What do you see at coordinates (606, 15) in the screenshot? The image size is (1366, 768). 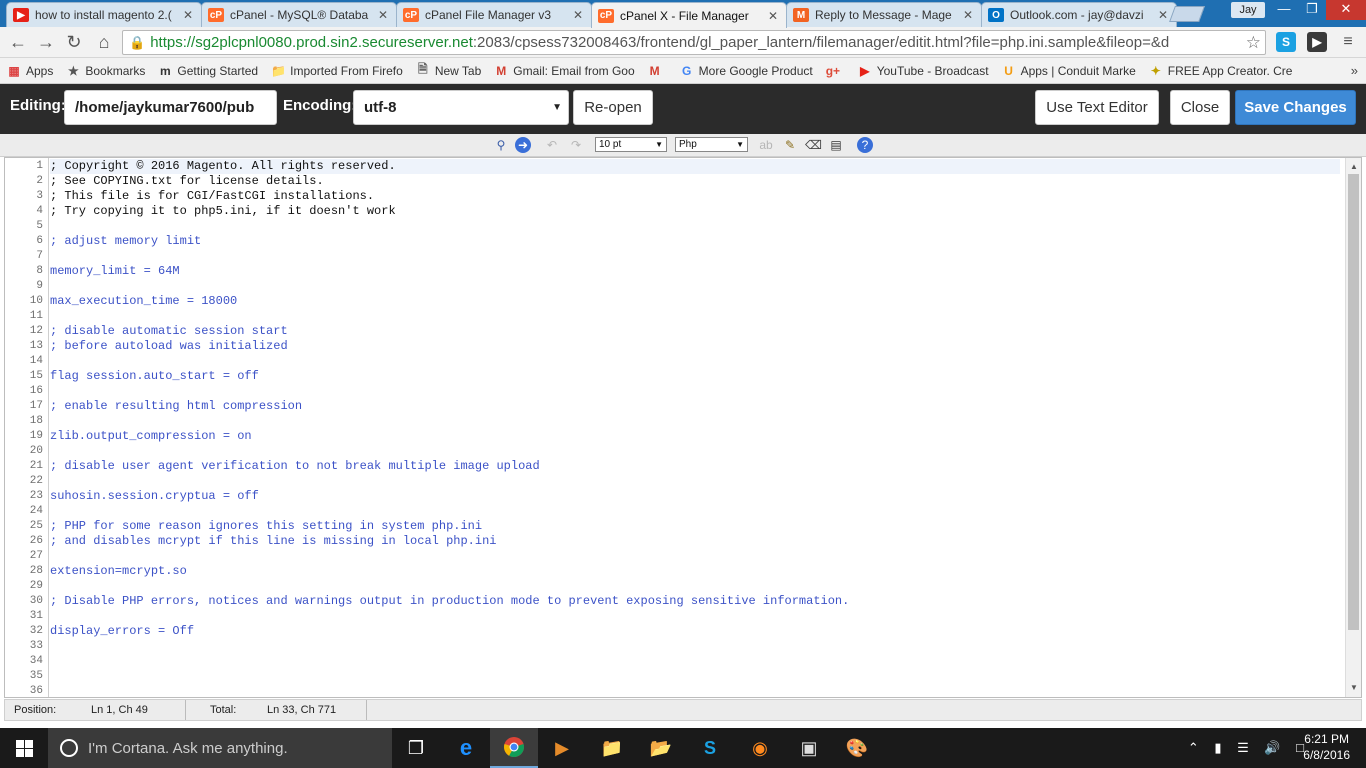 I see `cpanel-icon: cP` at bounding box center [606, 15].